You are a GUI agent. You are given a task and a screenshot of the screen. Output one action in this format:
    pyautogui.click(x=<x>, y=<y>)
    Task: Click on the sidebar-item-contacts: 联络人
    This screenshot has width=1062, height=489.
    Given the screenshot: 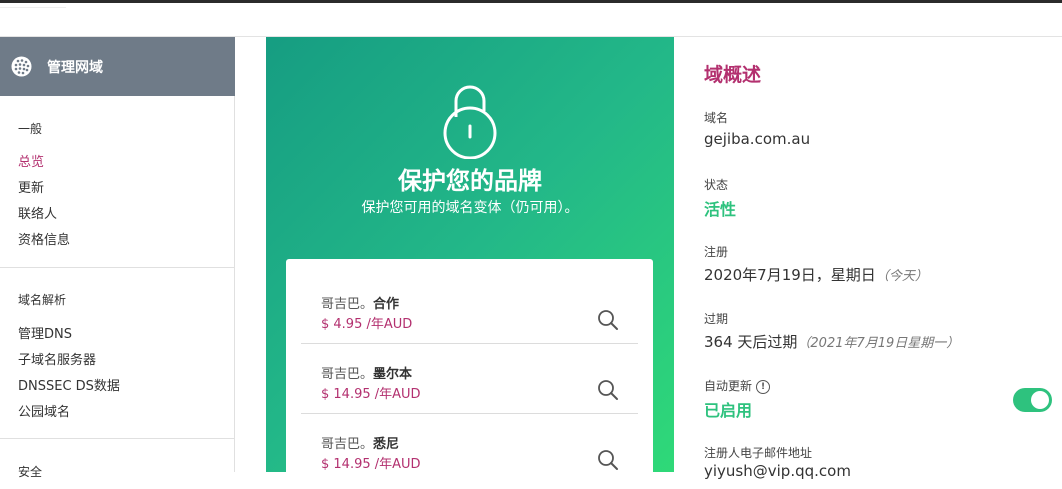 What is the action you would take?
    pyautogui.click(x=37, y=212)
    